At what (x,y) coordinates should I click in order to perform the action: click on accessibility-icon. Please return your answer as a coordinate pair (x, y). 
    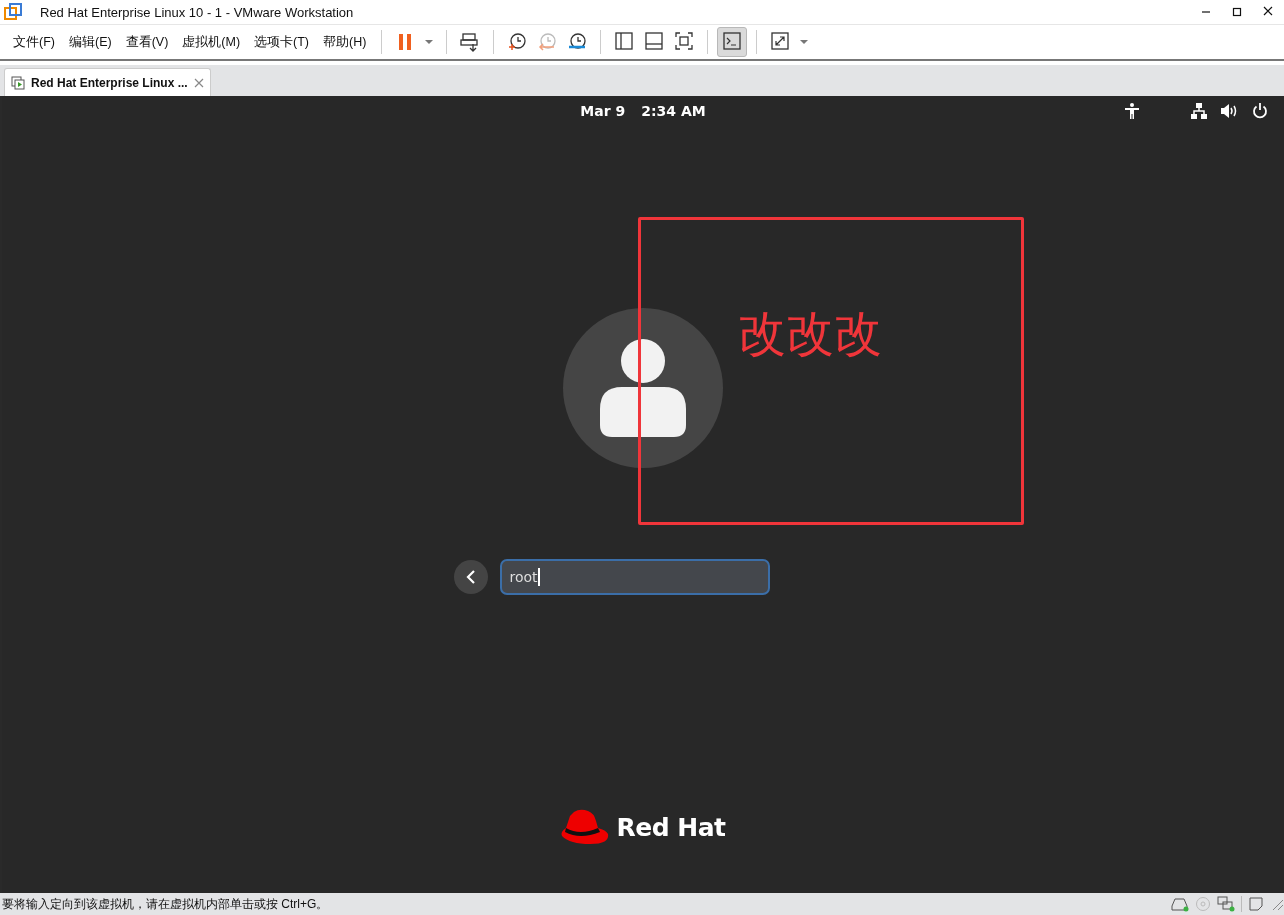
    Looking at the image, I should click on (1132, 111).